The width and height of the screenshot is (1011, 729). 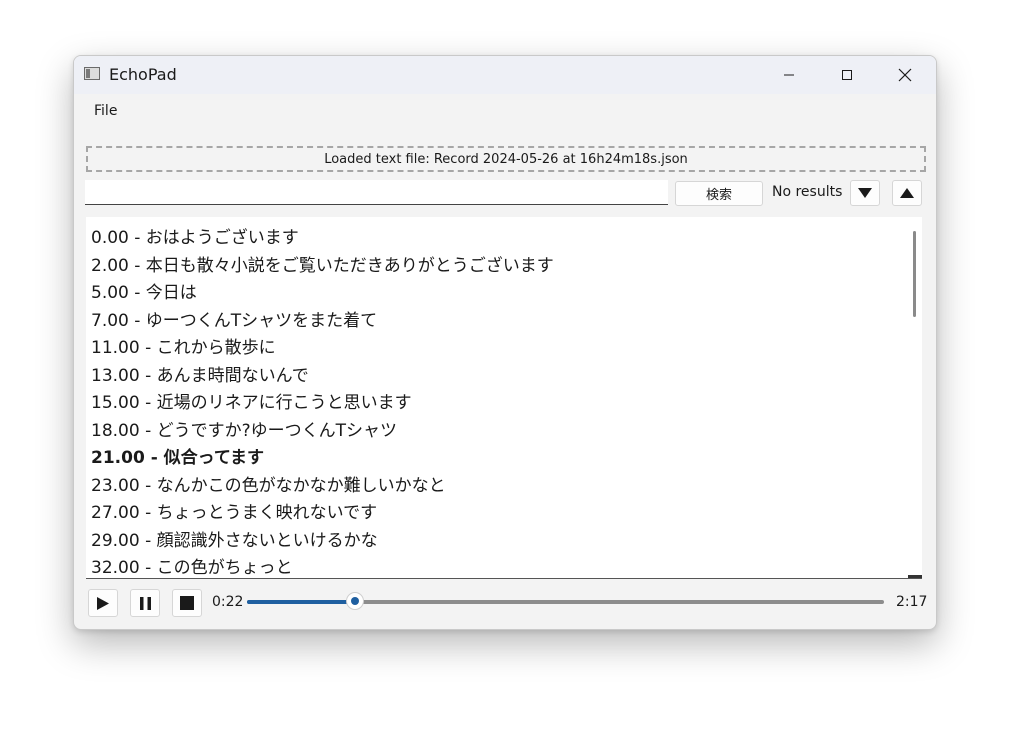 I want to click on transcript-line: 11.00 - これから散歩に, so click(x=183, y=345).